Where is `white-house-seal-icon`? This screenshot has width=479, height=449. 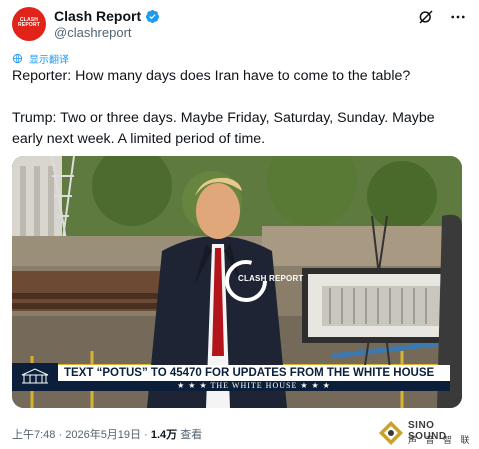 white-house-seal-icon is located at coordinates (35, 377).